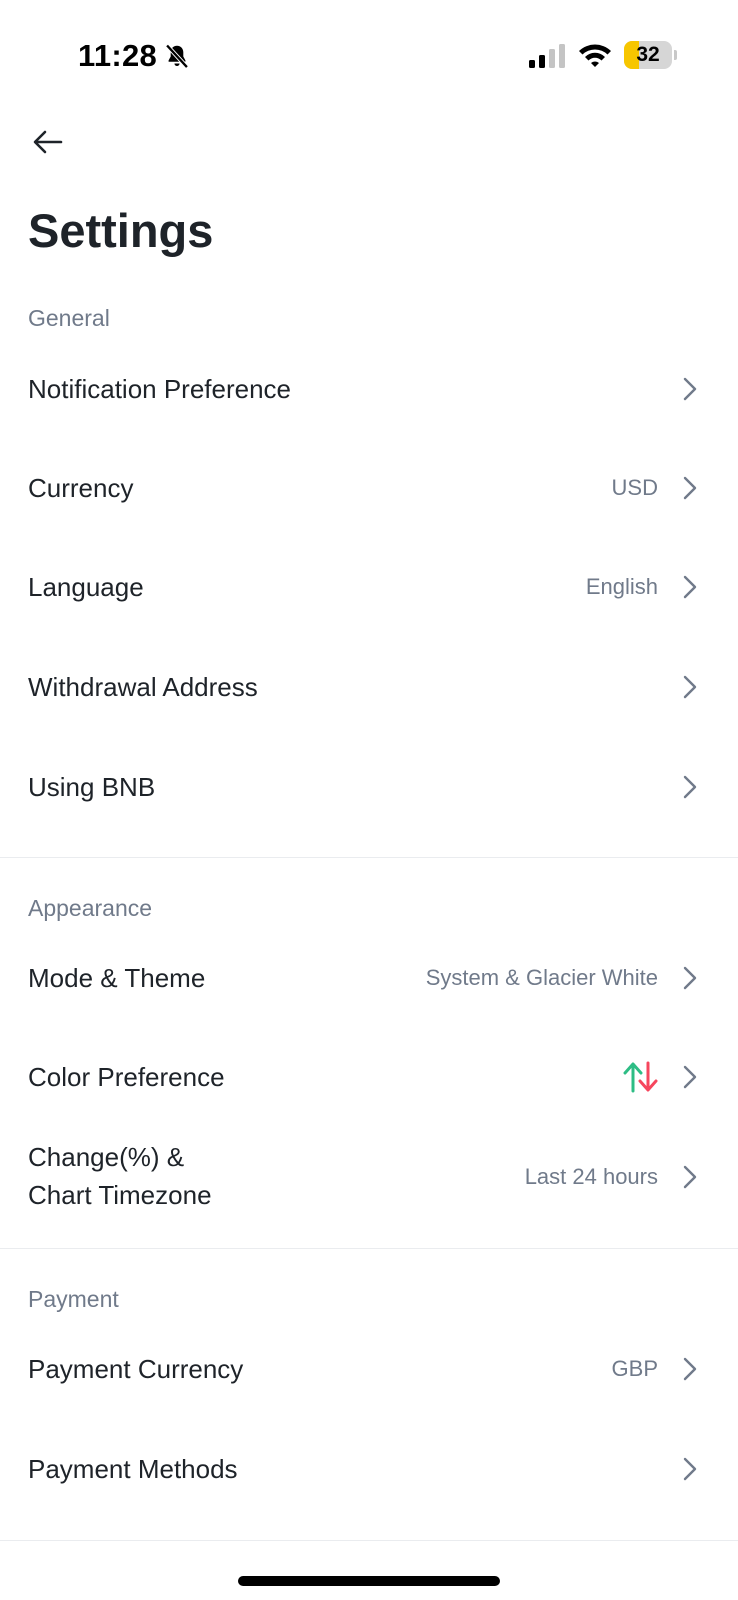 This screenshot has height=1600, width=738. Describe the element at coordinates (640, 1077) in the screenshot. I see `up-down-arrows-icon` at that location.